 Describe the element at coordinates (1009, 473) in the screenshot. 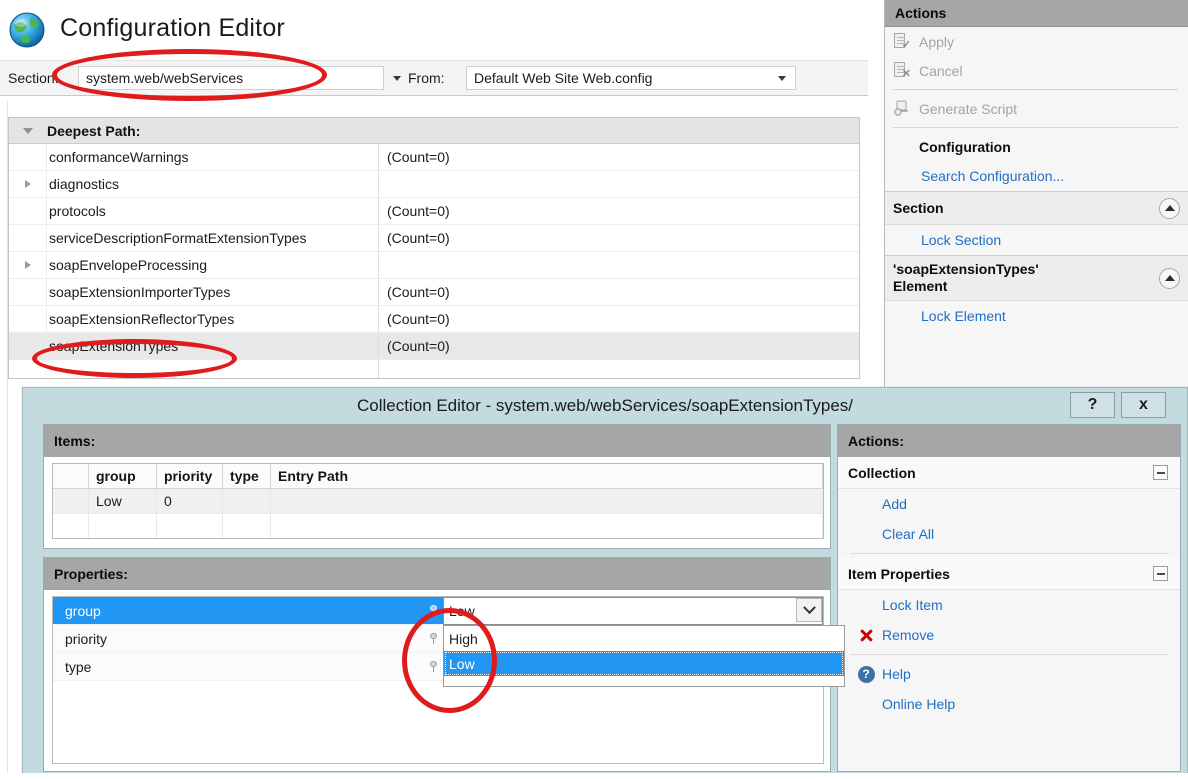

I see `collection-group-header: Collection` at that location.